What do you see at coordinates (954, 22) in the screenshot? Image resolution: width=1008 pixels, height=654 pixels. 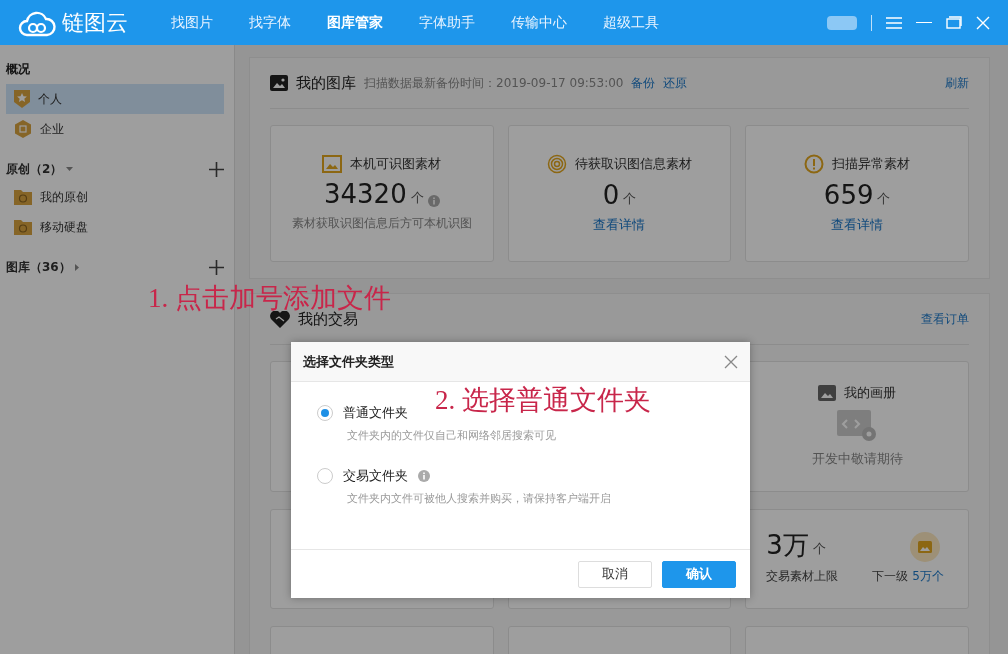 I see `maximize-button` at bounding box center [954, 22].